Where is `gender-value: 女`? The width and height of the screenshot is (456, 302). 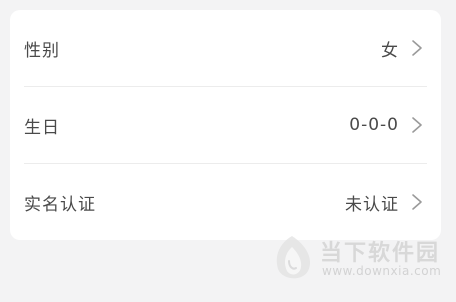
gender-value: 女 is located at coordinates (390, 50).